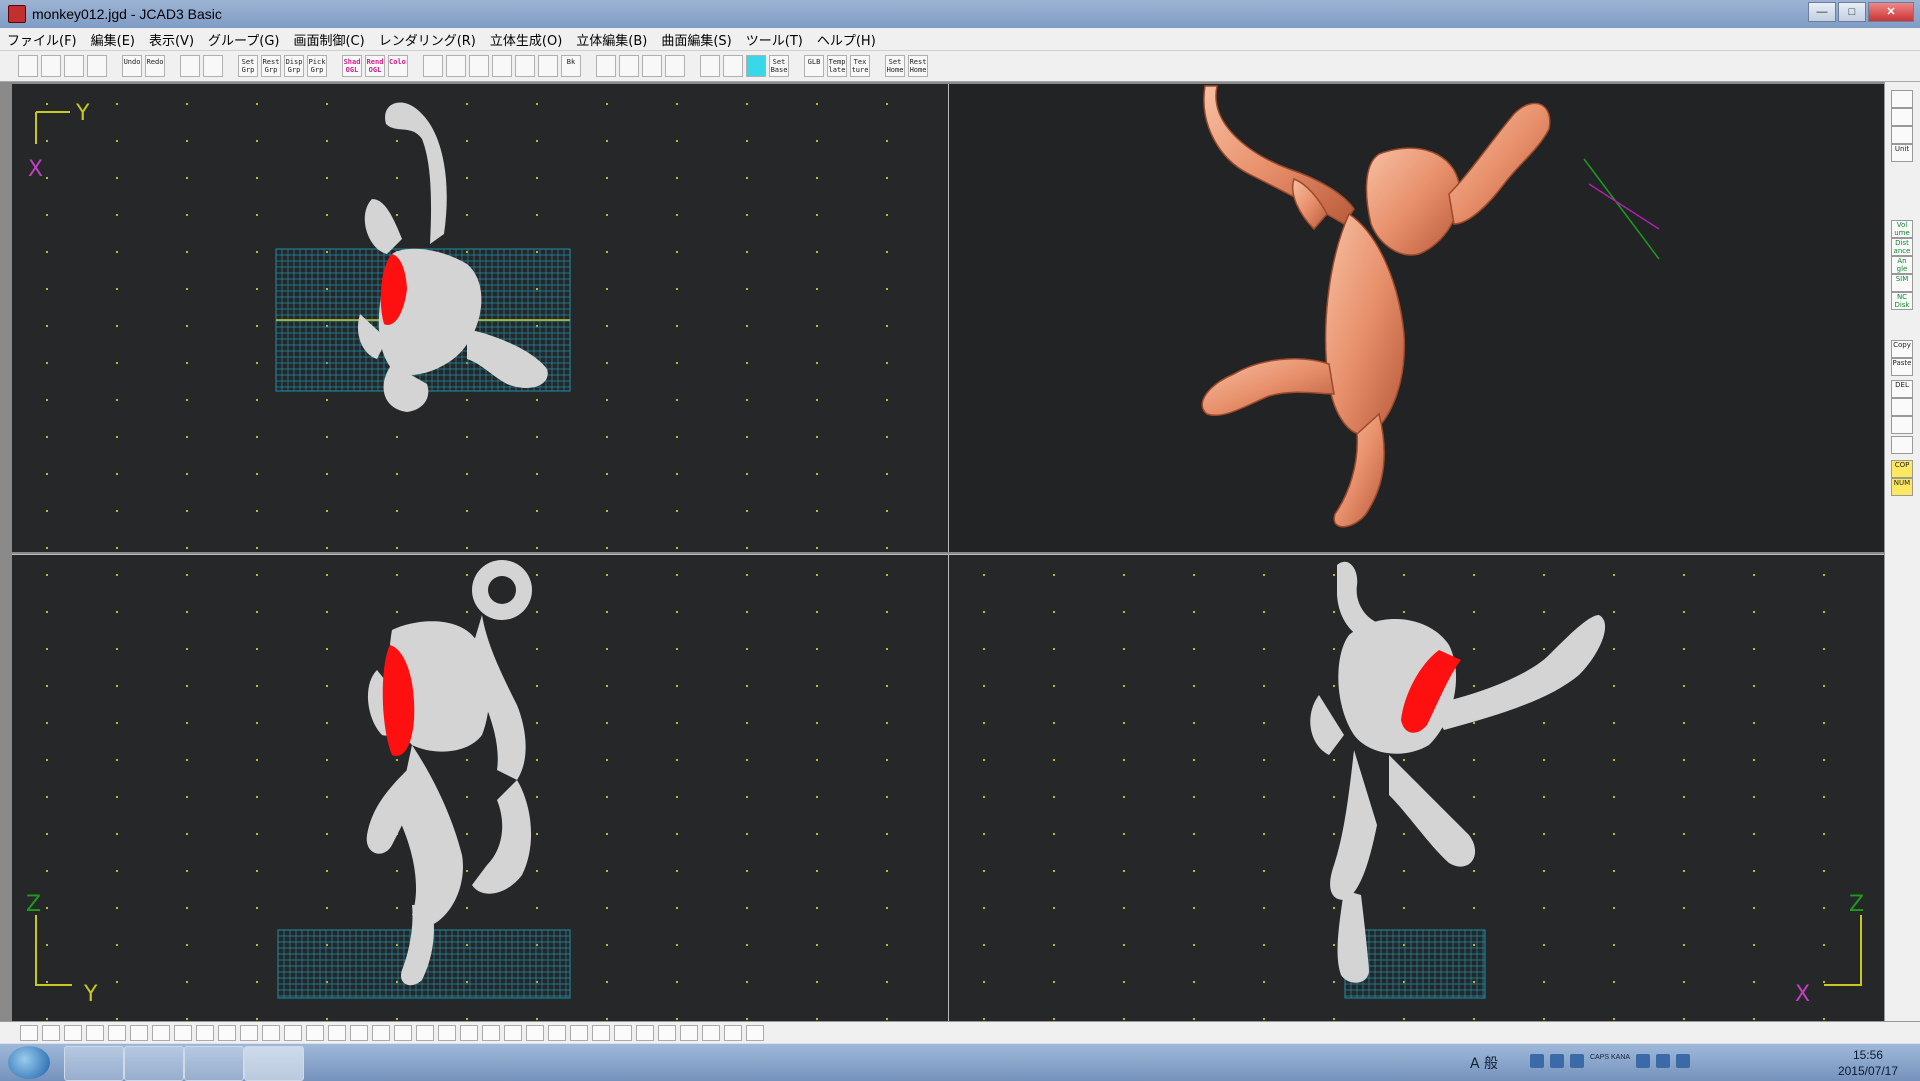  Describe the element at coordinates (1902, 367) in the screenshot. I see `paste-icon: Paste` at that location.